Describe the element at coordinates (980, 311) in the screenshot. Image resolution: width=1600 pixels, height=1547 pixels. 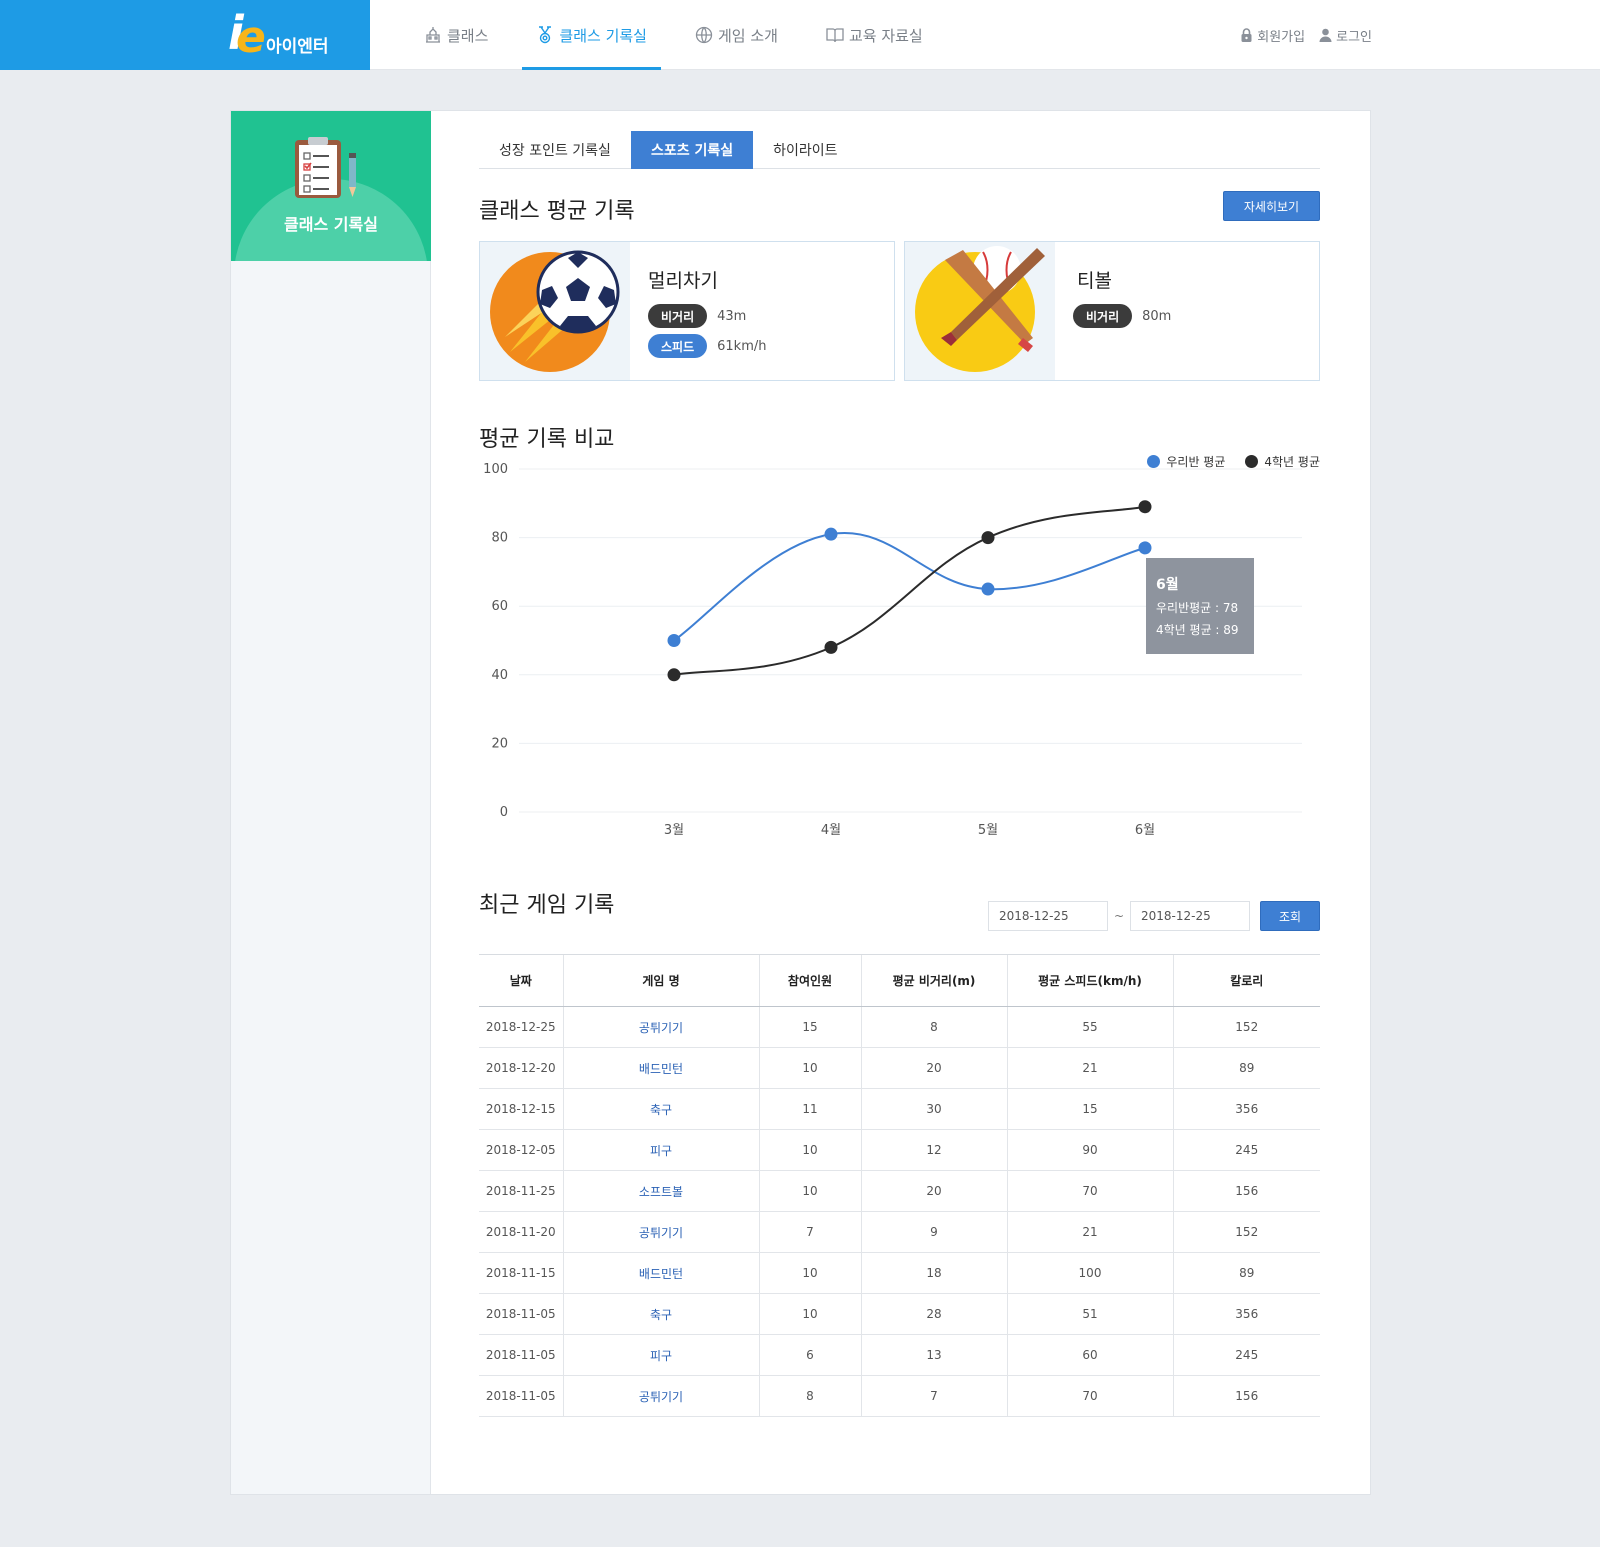
I see `baseball-bat-illustration` at that location.